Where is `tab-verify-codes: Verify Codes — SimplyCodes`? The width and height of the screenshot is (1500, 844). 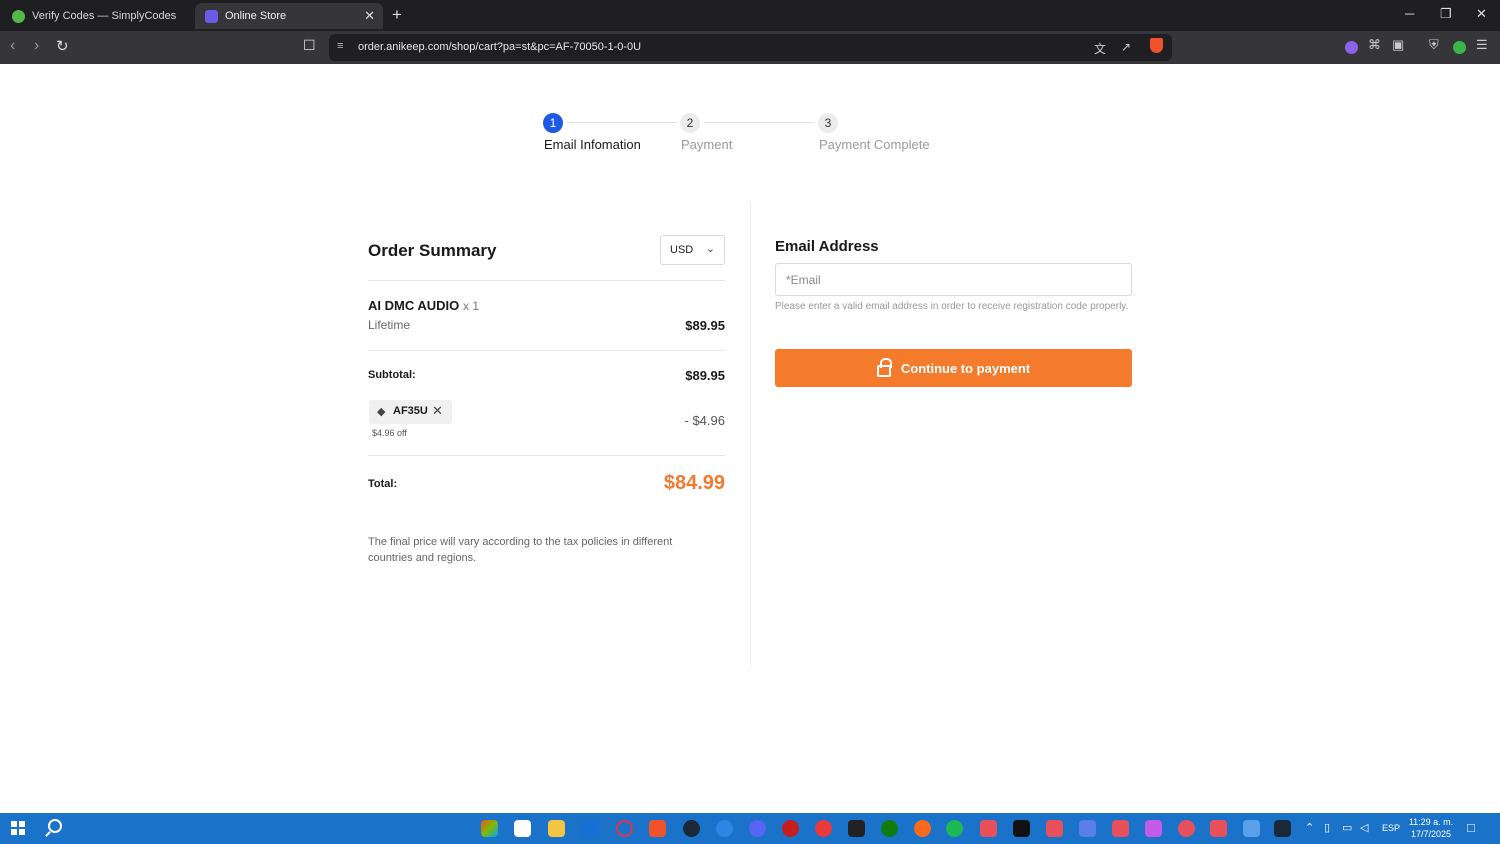
tab-verify-codes: Verify Codes — SimplyCodes is located at coordinates (97, 16).